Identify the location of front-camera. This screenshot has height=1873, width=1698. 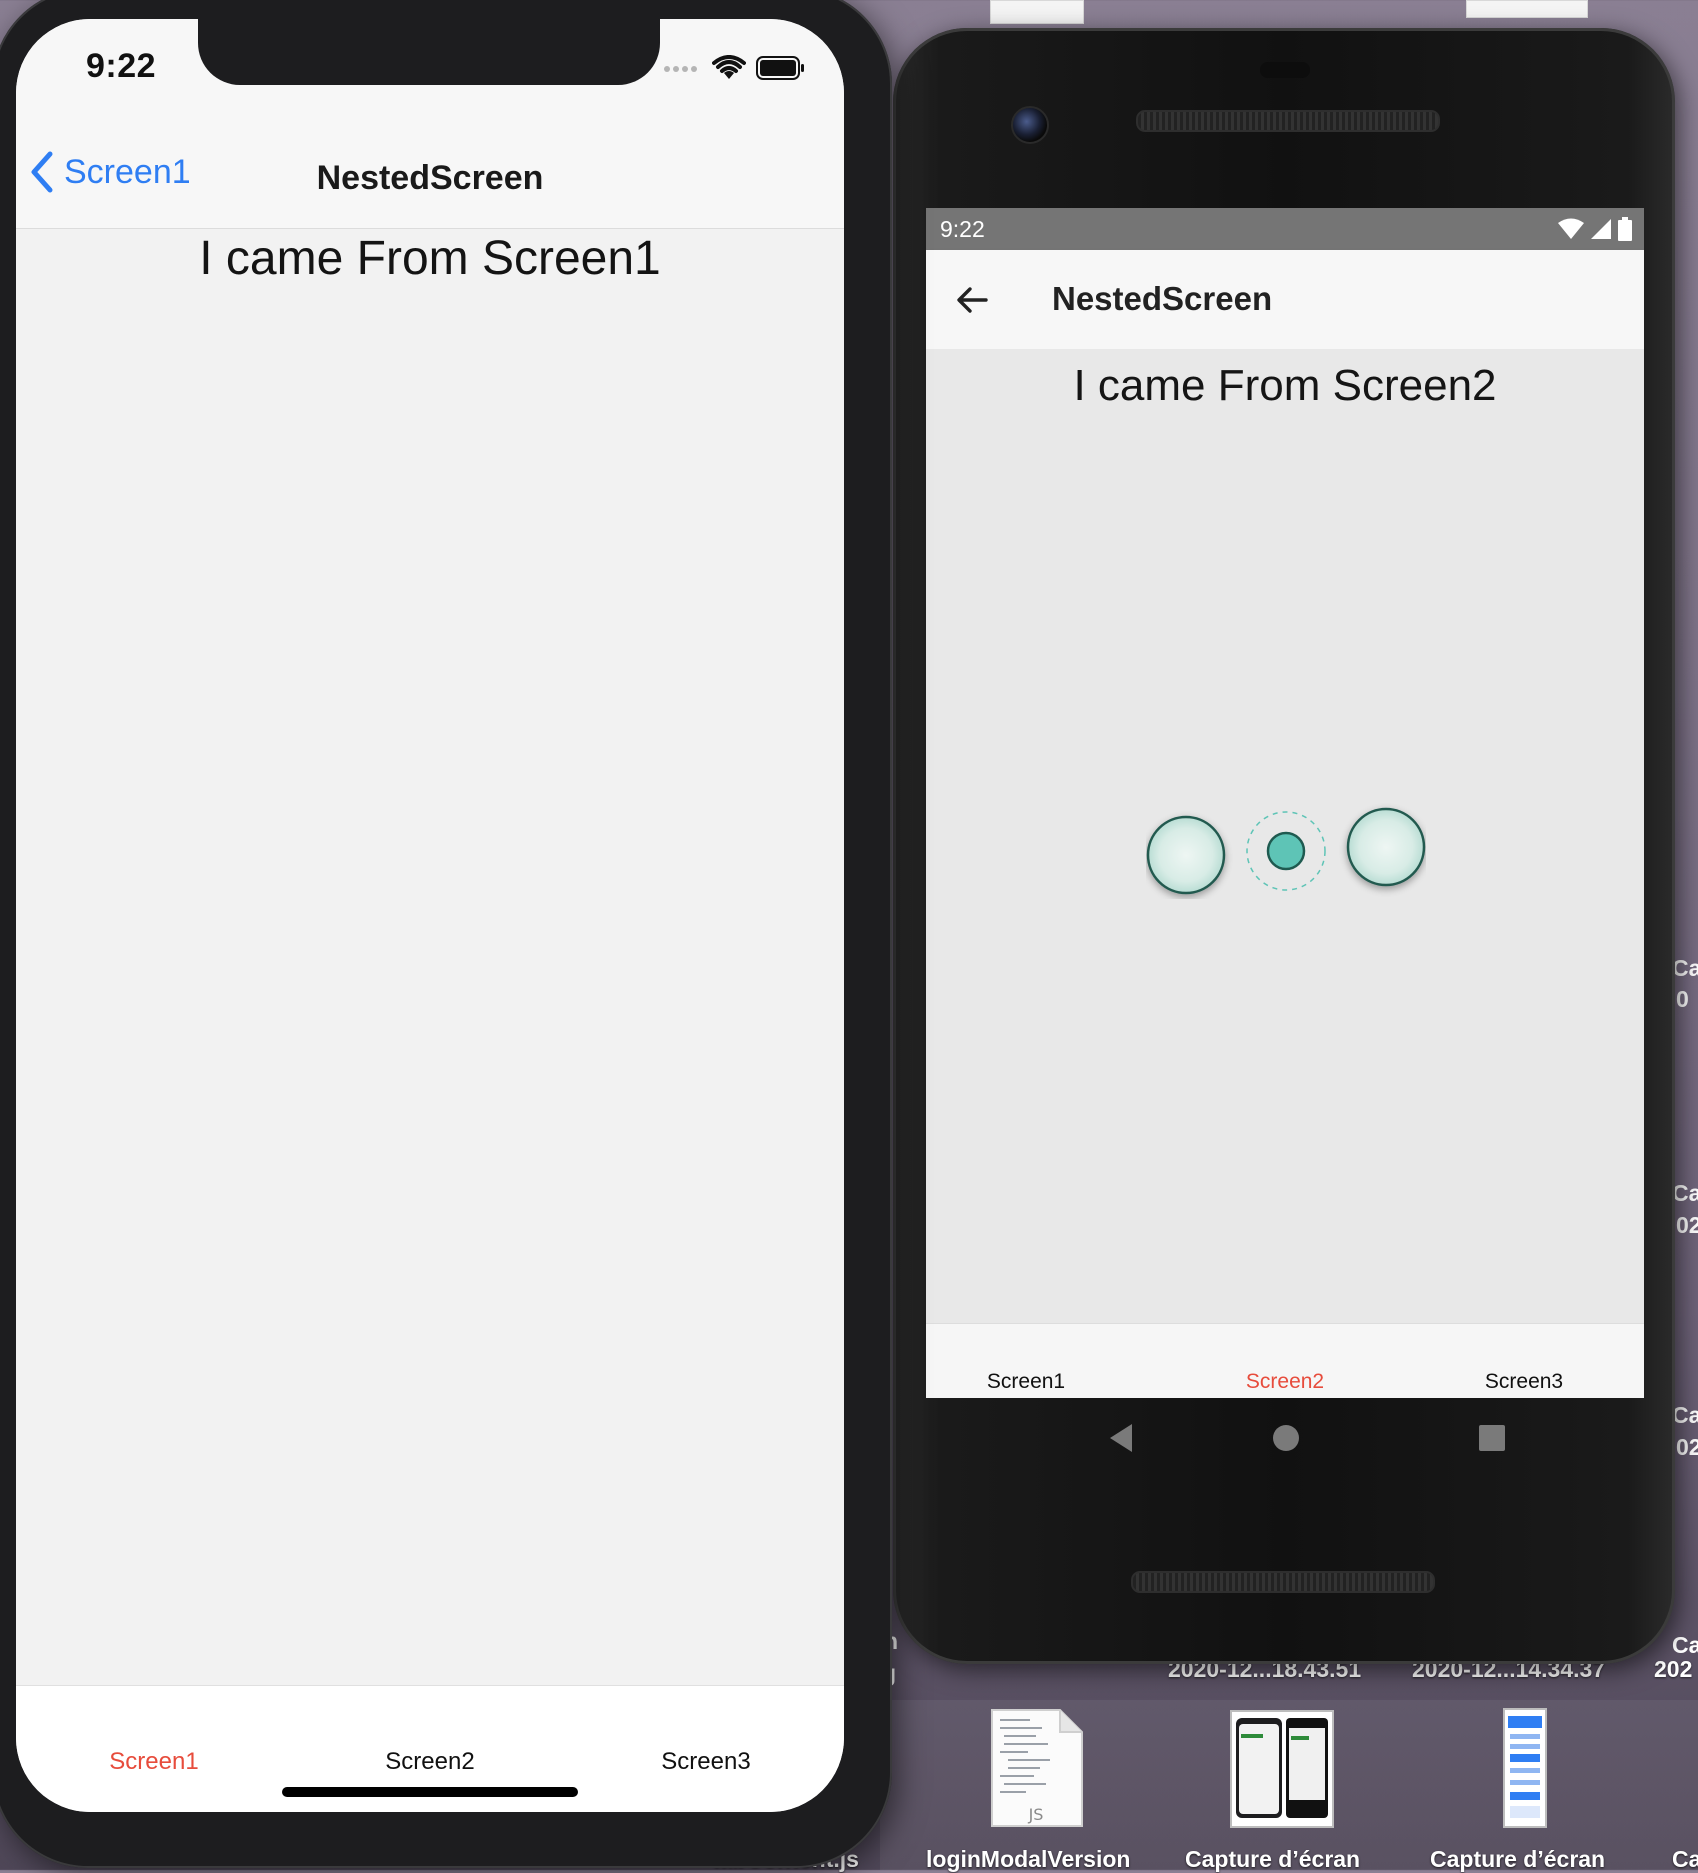
(1030, 125).